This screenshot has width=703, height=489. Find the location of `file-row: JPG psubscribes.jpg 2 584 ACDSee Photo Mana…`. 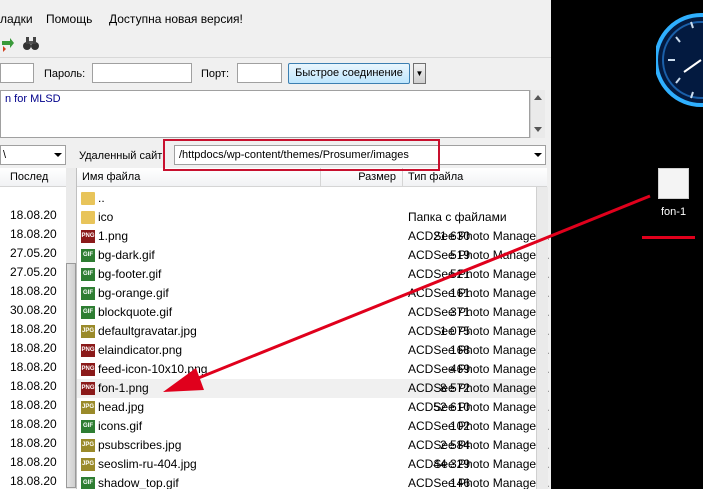

file-row: JPG psubscribes.jpg 2 584 ACDSee Photo Mana… is located at coordinates (313, 445).